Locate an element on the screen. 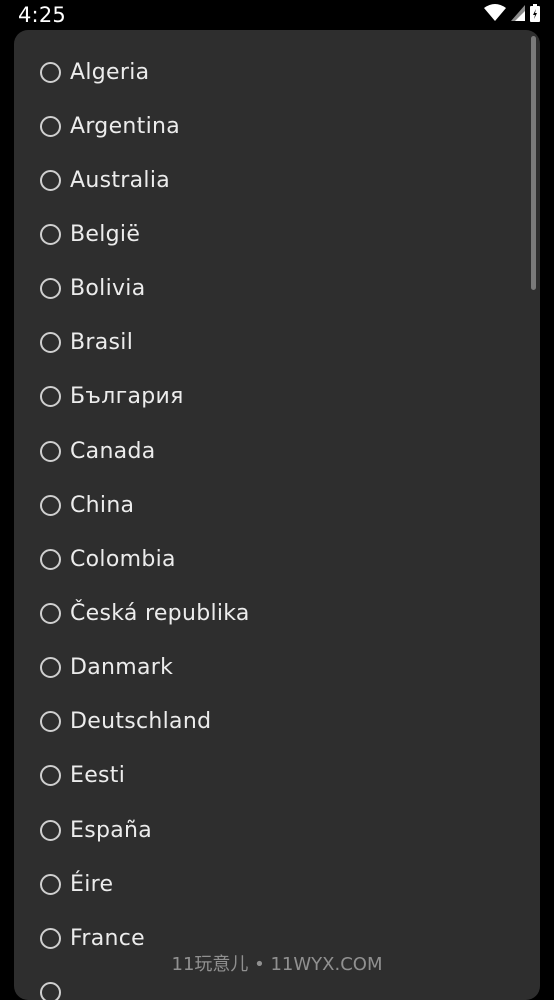 This screenshot has height=1000, width=554. country-label: Canada is located at coordinates (113, 451).